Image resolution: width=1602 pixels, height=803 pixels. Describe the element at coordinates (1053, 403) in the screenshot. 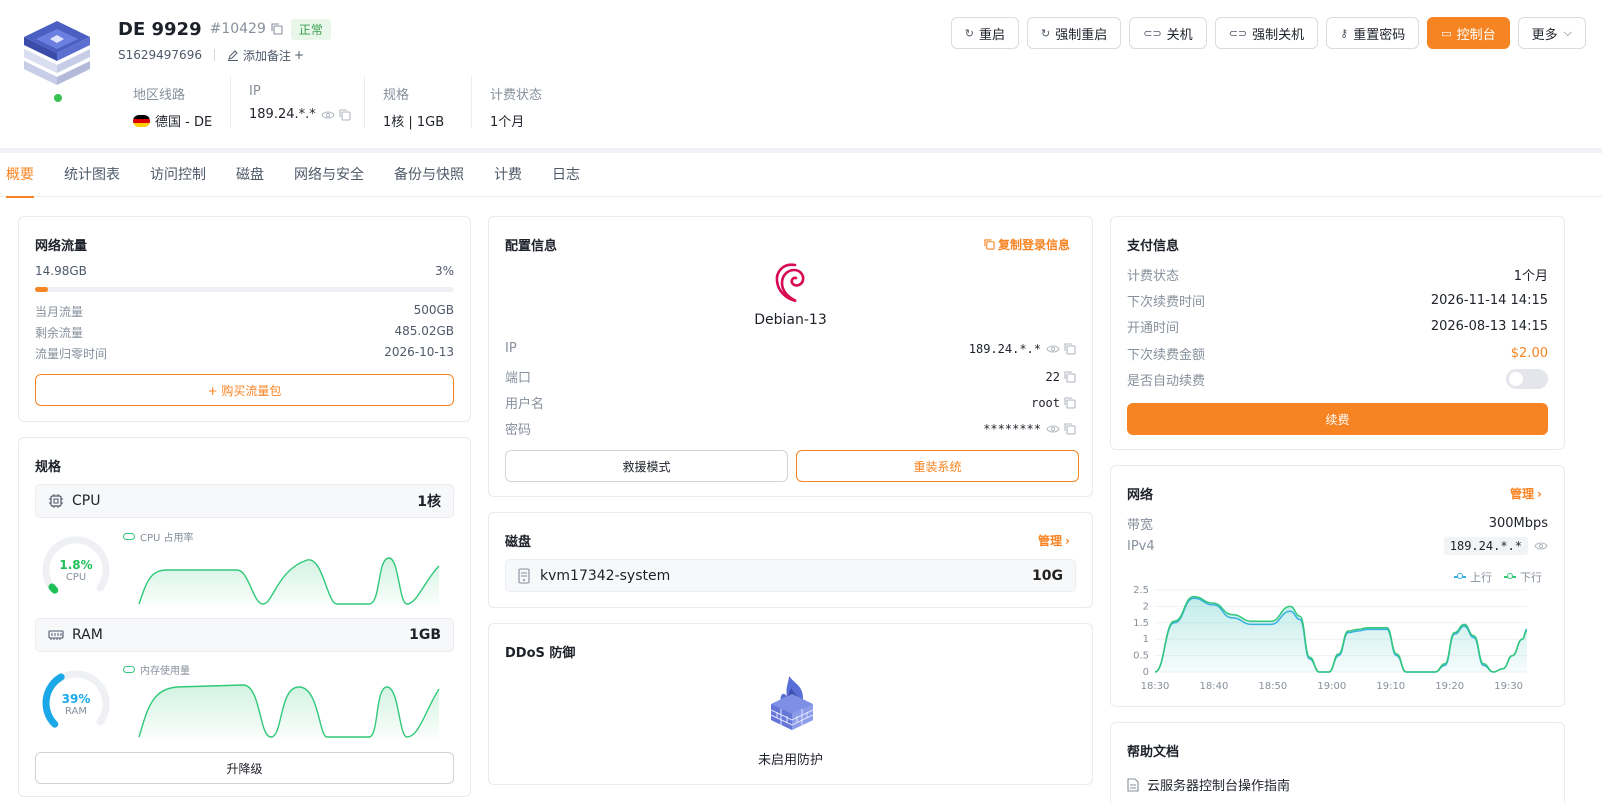

I see `config-user-value-wrap: root` at that location.